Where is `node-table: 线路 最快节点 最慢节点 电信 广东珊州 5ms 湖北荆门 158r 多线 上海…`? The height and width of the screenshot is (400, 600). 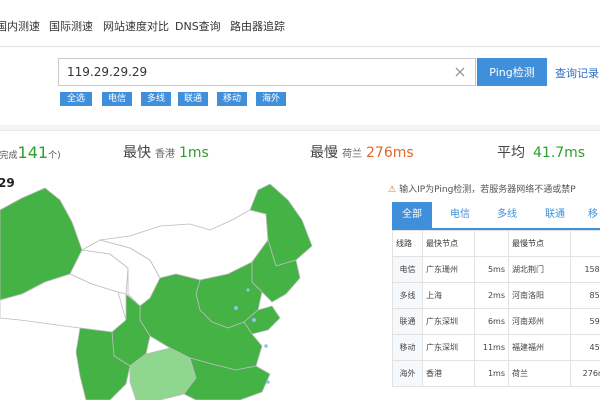 node-table: 线路 最快节点 最慢节点 电信 广东珊州 5ms 湖北荆门 158r 多线 上海… is located at coordinates (496, 308).